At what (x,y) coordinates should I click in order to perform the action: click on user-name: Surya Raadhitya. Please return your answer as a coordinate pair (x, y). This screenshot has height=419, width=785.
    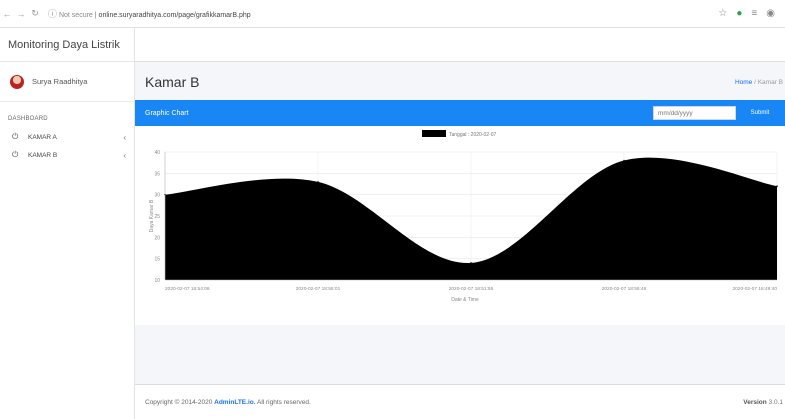
    Looking at the image, I should click on (60, 81).